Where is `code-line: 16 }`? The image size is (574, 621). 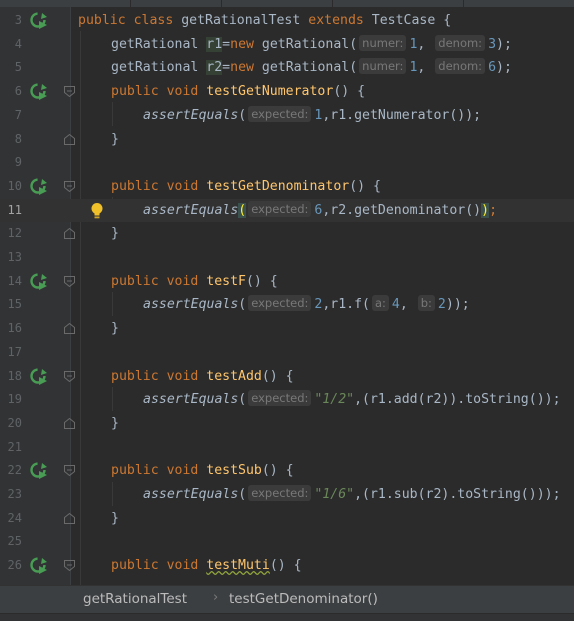 code-line: 16 } is located at coordinates (287, 329).